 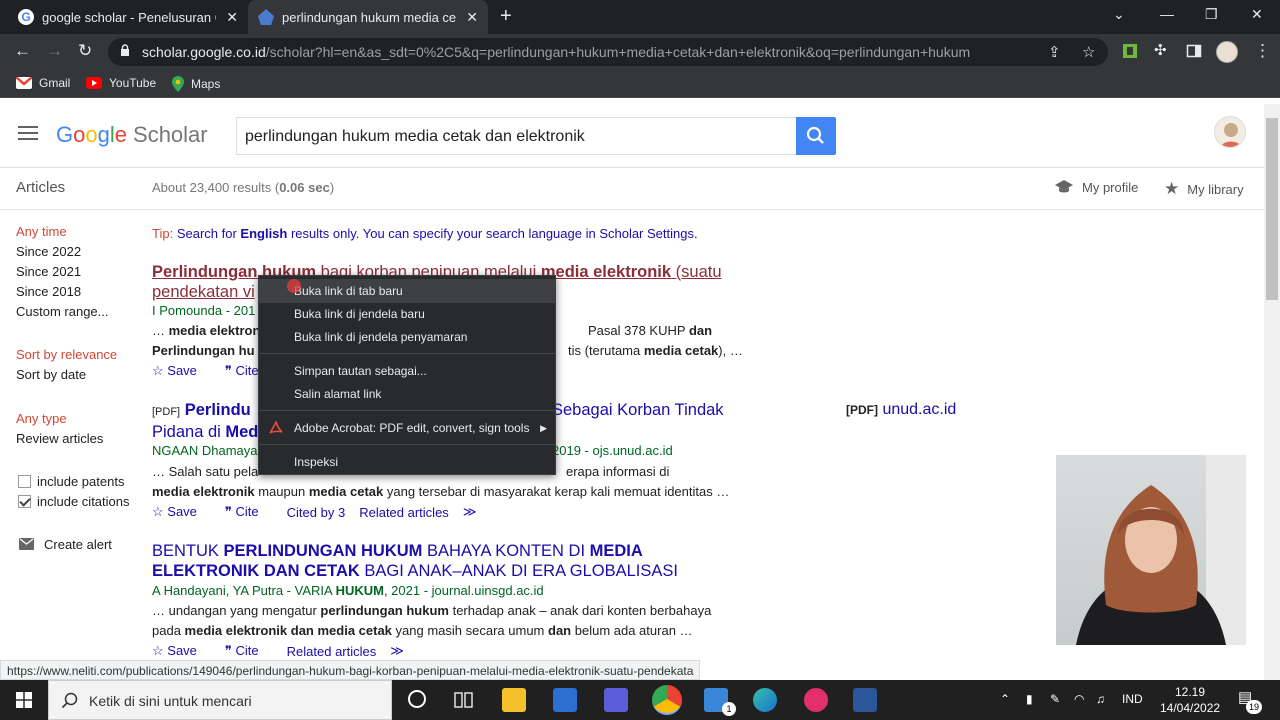 I want to click on menu-open-incognito: Buka link di jendela penyamaran, so click(x=380, y=337).